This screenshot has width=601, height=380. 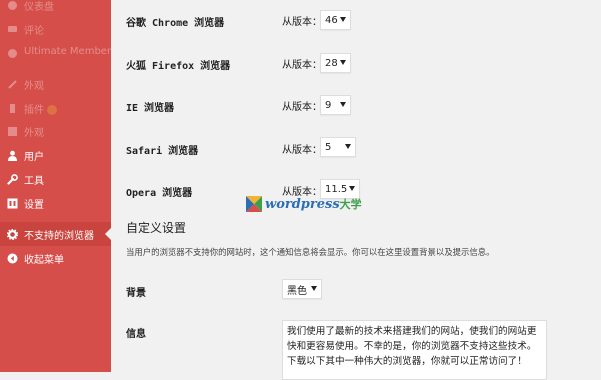 I want to click on background-select: 黑色, so click(x=302, y=289).